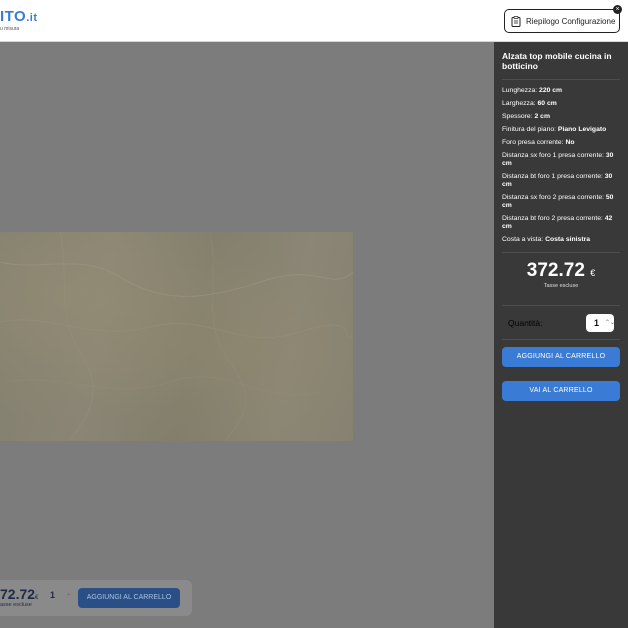 This screenshot has width=628, height=628. I want to click on summary-configuration-label: Riepilogo Configurazione, so click(571, 21).